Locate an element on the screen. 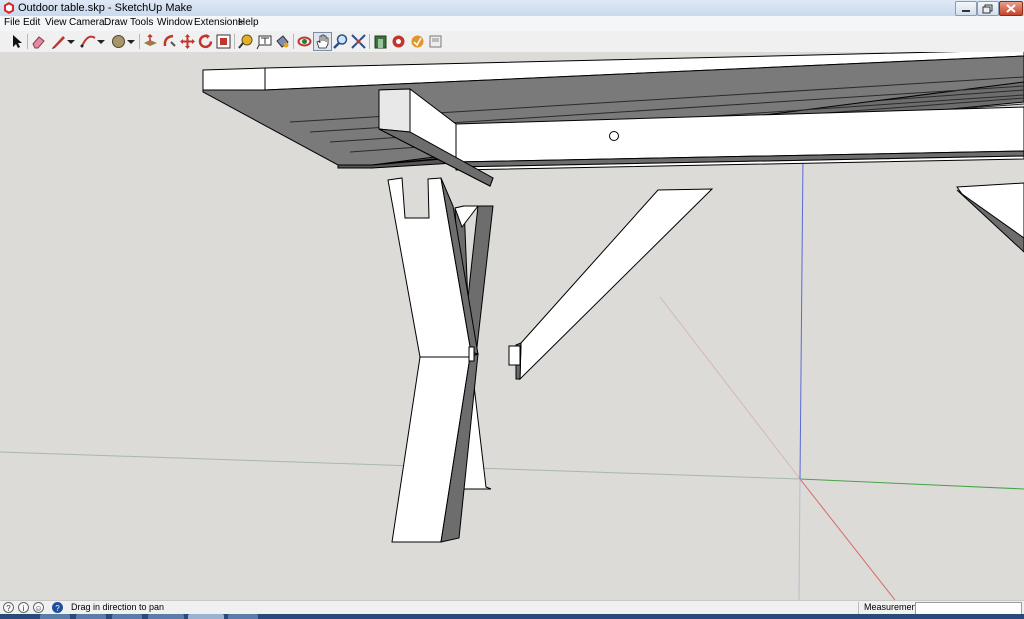 This screenshot has height=619, width=1024. status-message: Drag in direction to pan is located at coordinates (118, 607).